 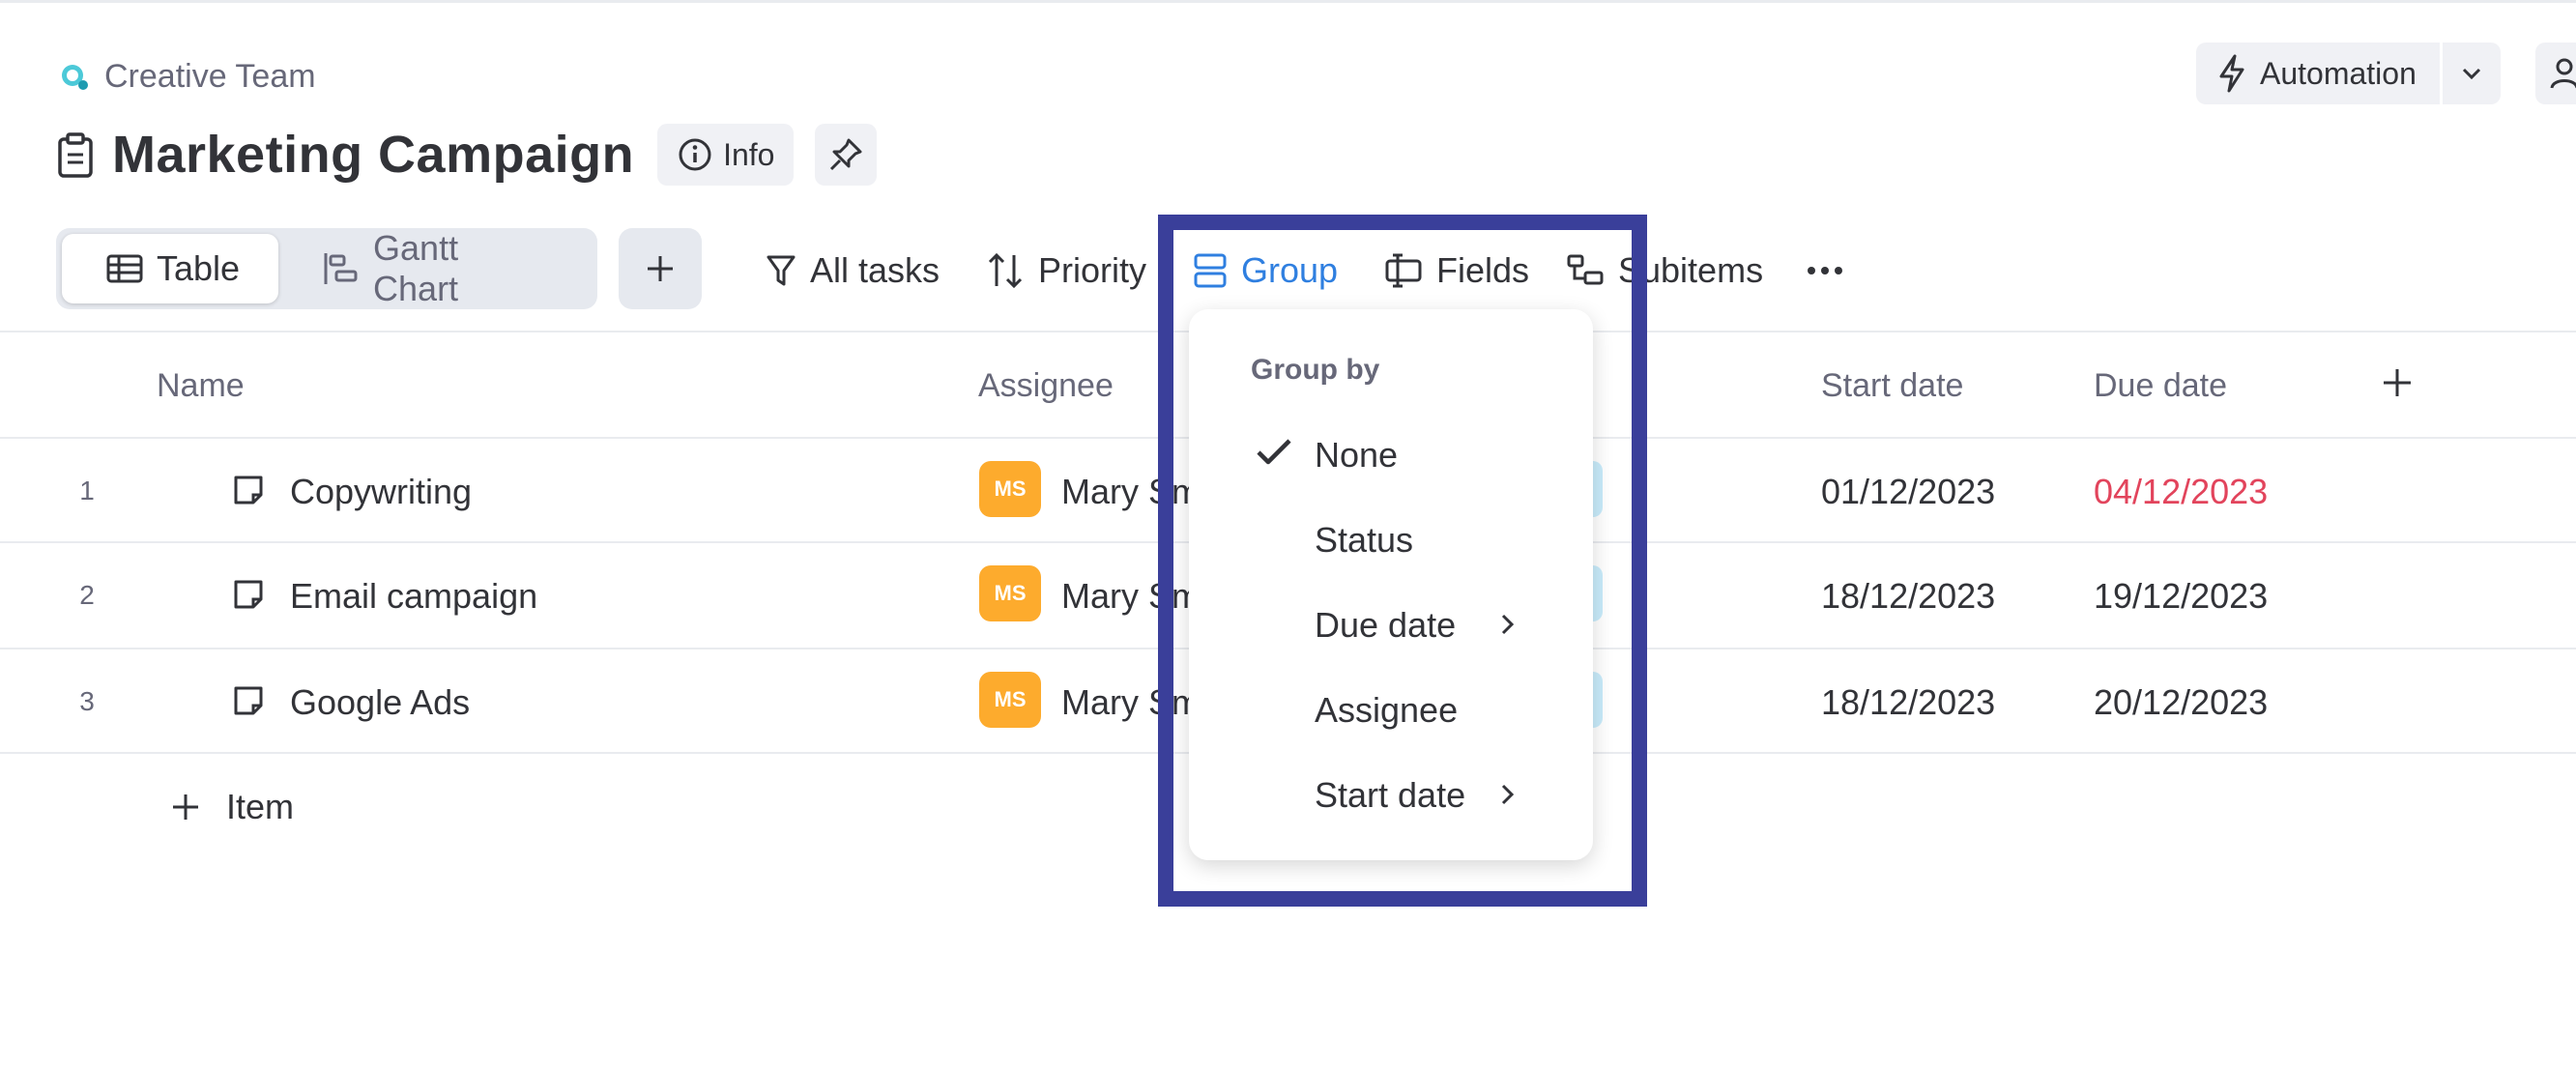 I want to click on group-option-start-date: Start date, so click(x=1390, y=795).